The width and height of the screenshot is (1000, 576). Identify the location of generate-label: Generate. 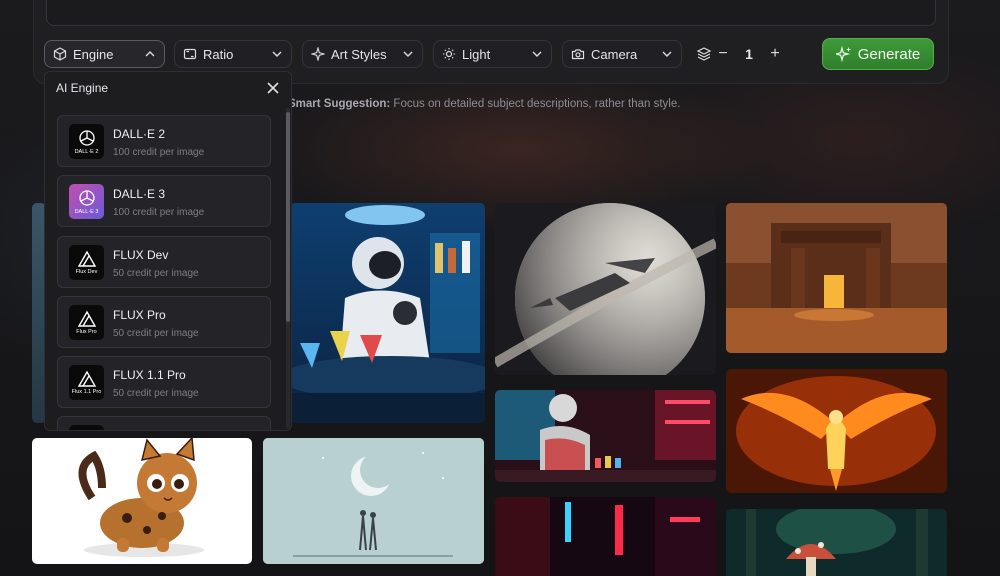
(889, 54).